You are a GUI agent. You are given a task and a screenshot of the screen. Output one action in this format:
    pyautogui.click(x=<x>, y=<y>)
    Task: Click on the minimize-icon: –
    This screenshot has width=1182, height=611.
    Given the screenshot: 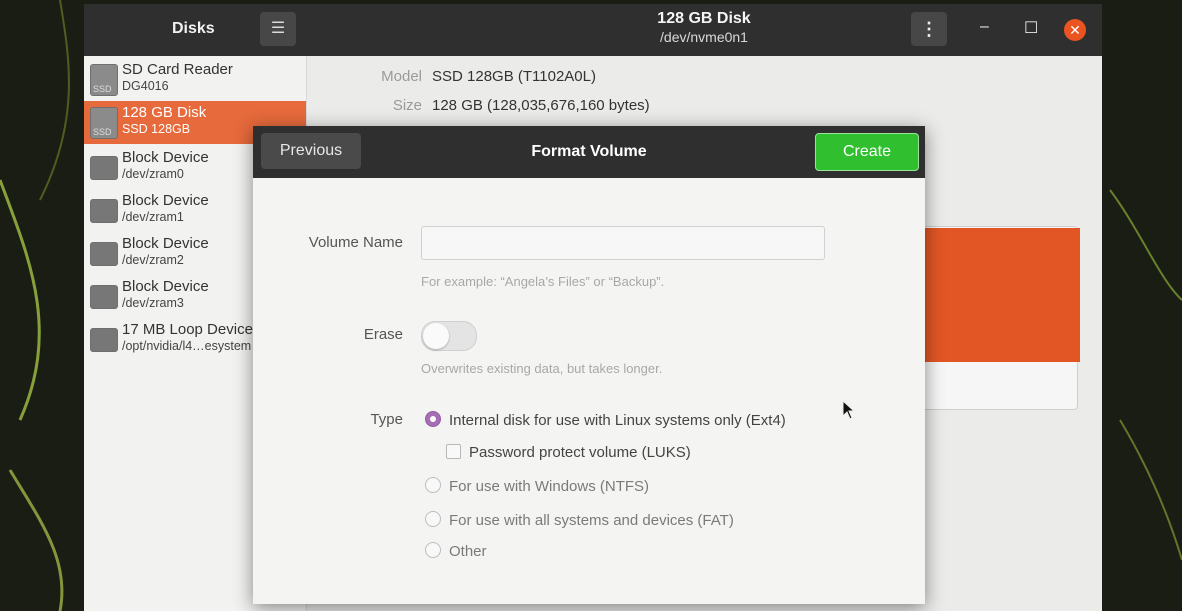 What is the action you would take?
    pyautogui.click(x=984, y=26)
    